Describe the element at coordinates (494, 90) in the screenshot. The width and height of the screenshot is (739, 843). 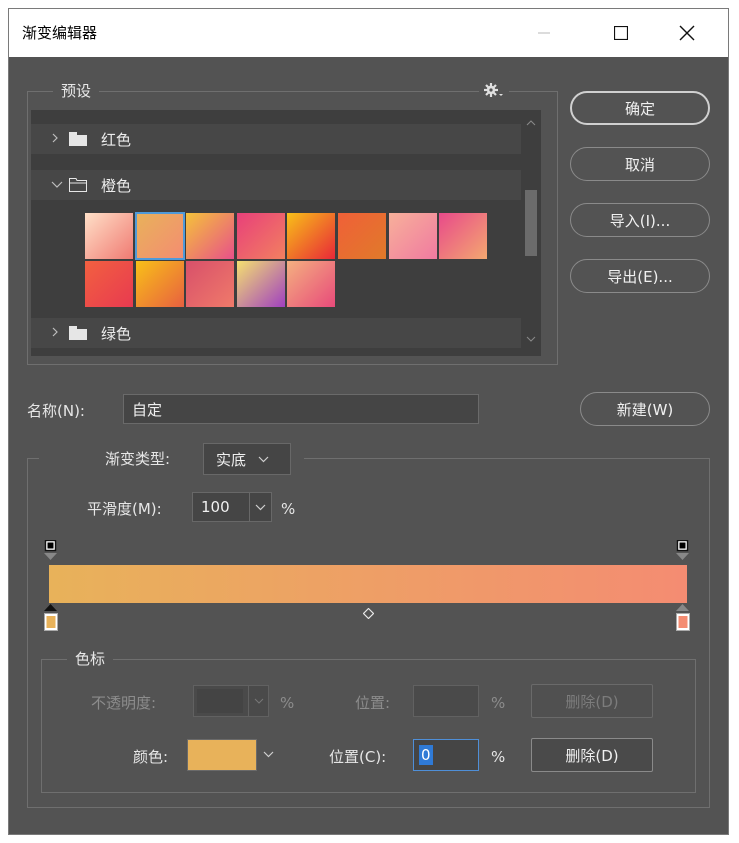
I see `presets-gear-icon` at that location.